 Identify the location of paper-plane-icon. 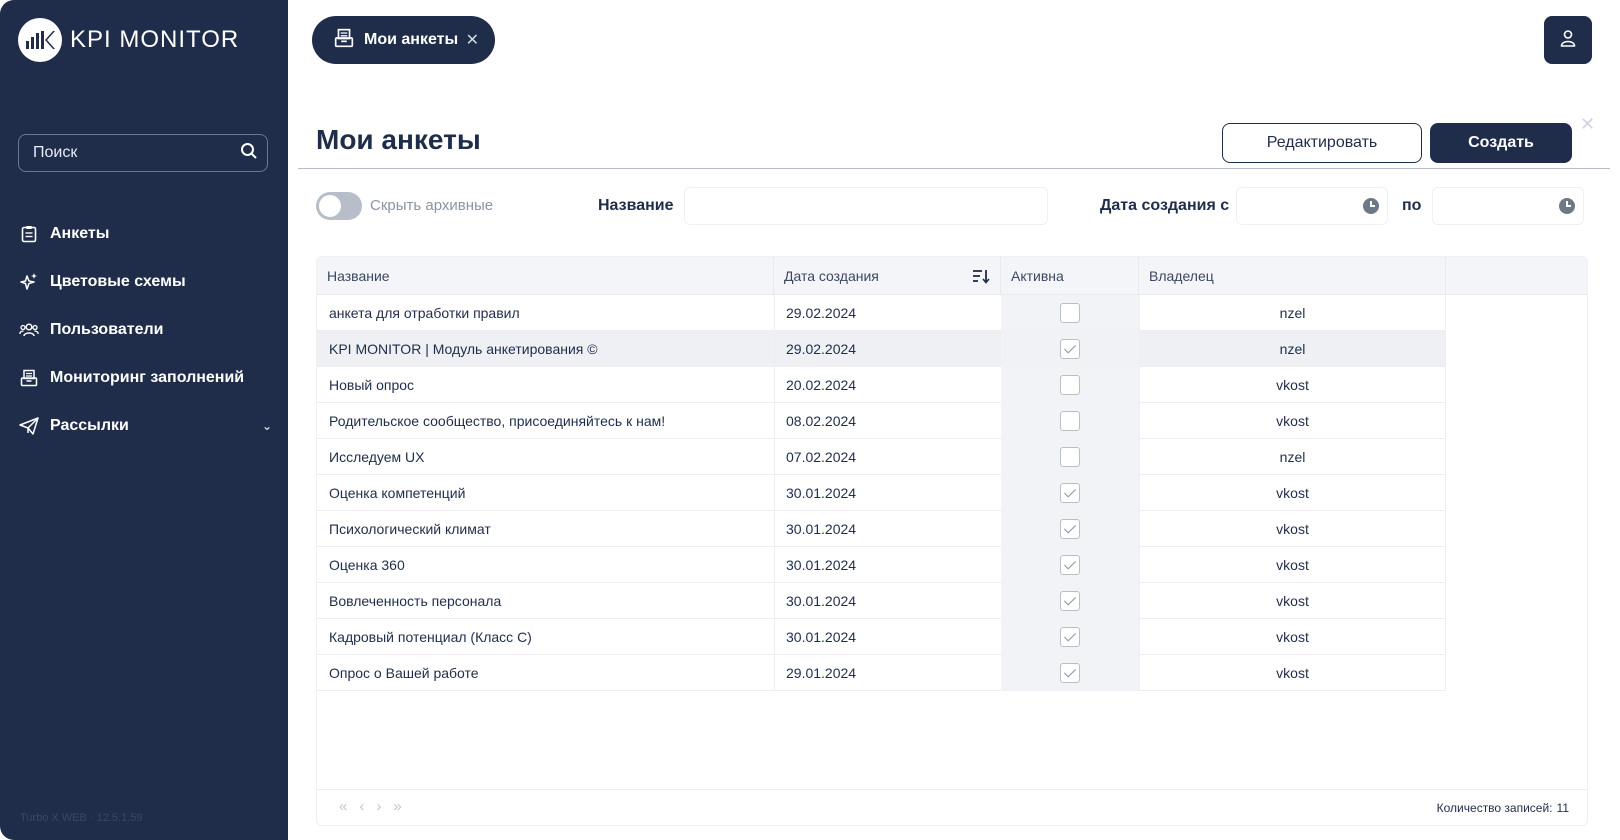
(29, 426).